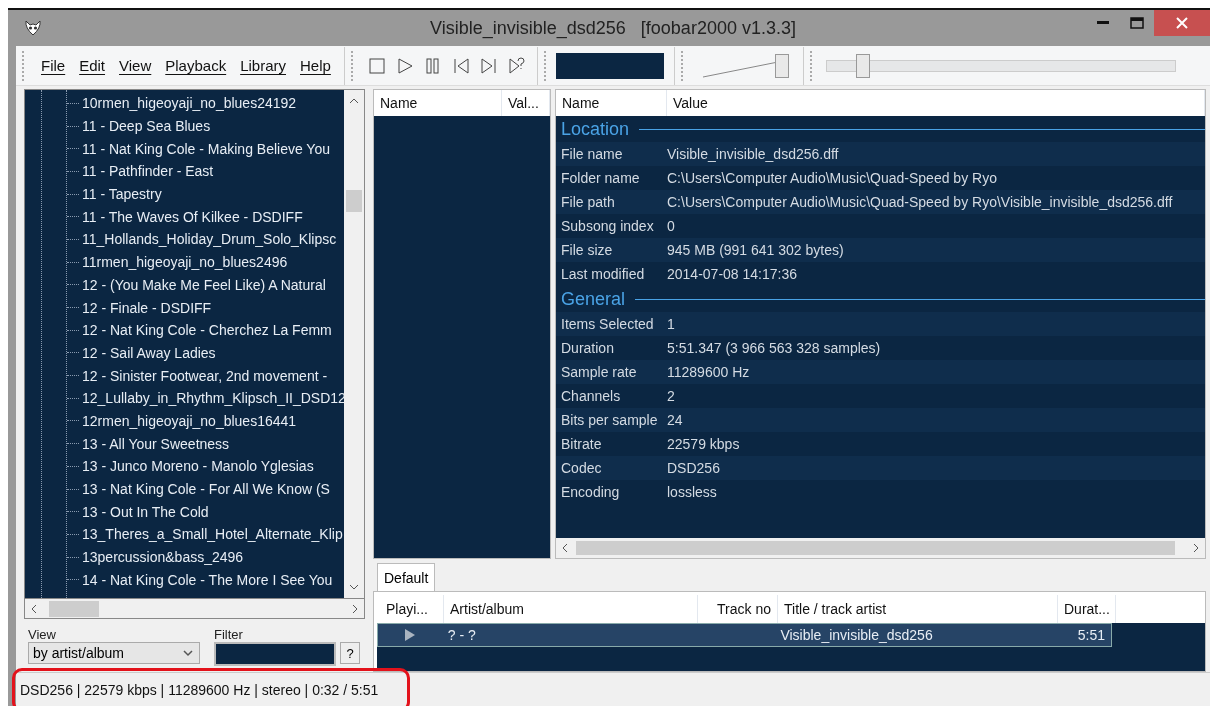 This screenshot has width=1210, height=706. What do you see at coordinates (461, 635) in the screenshot?
I see `artist-album: ? - ?` at bounding box center [461, 635].